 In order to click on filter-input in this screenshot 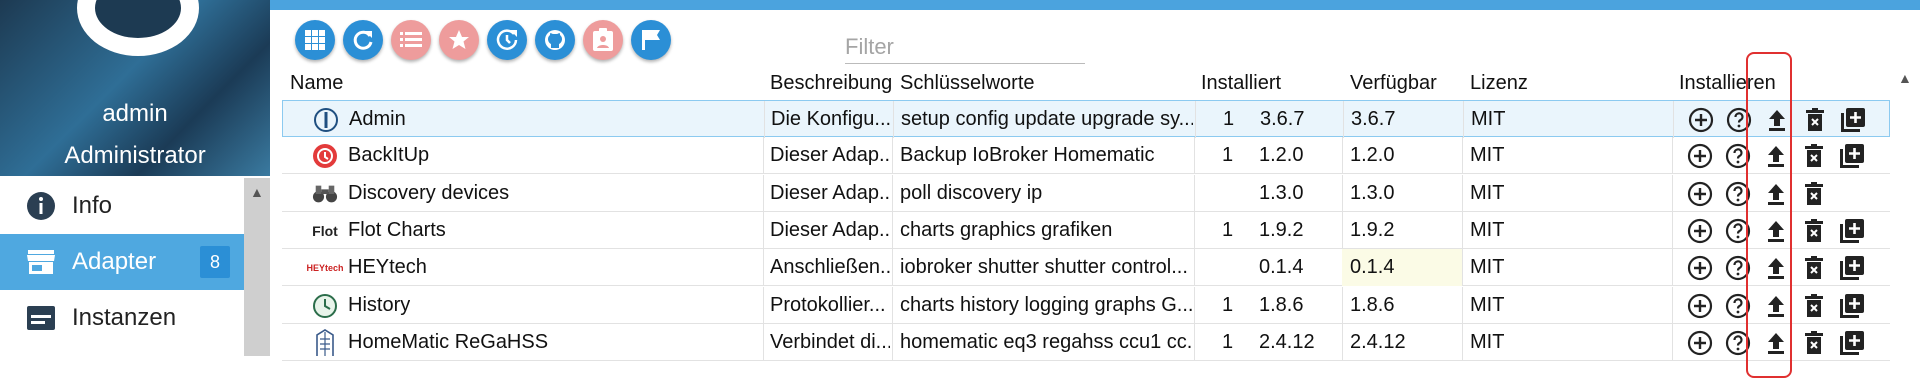, I will do `click(965, 47)`.